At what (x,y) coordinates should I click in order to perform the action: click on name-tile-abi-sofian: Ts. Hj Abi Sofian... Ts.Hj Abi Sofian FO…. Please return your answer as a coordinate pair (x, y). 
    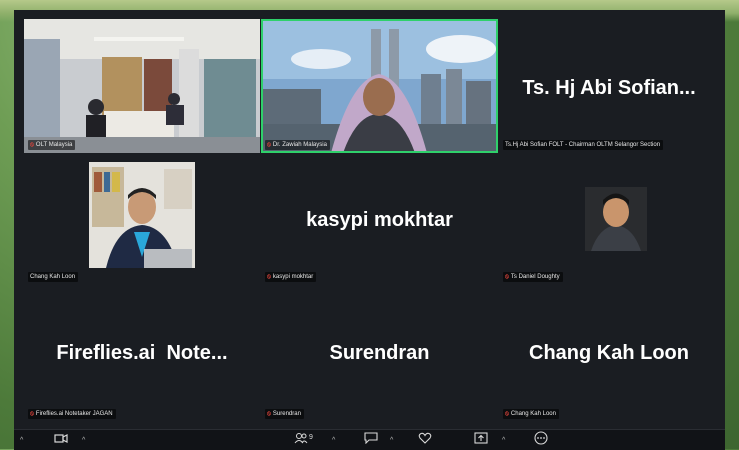
    Looking at the image, I should click on (609, 86).